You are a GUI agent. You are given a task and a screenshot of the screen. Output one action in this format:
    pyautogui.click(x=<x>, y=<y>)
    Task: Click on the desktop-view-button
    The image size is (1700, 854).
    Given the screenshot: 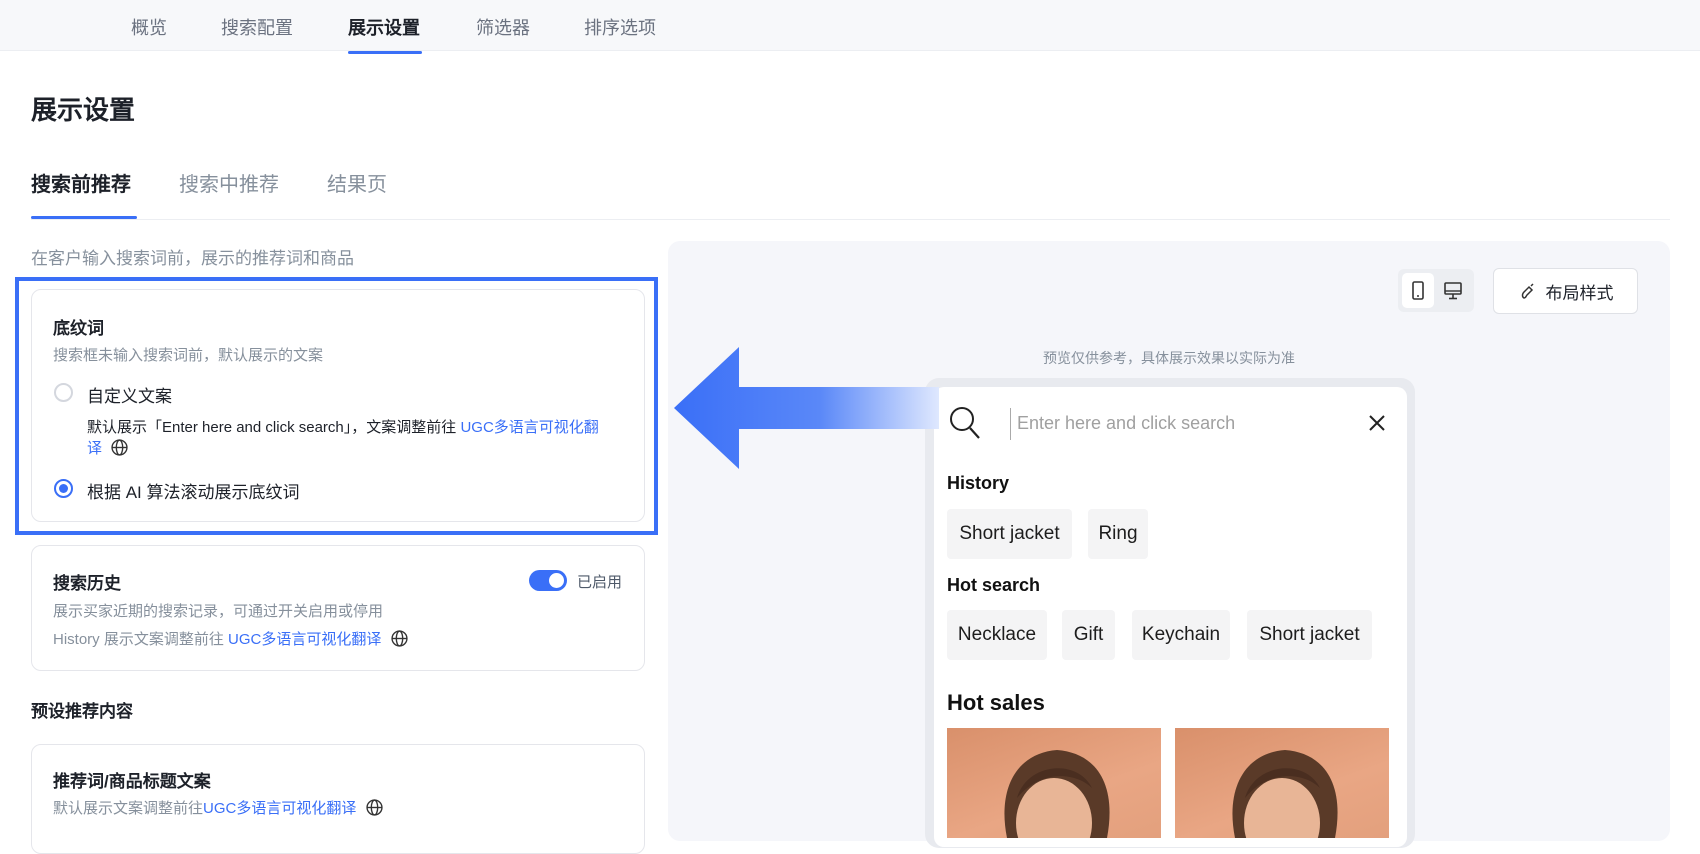 What is the action you would take?
    pyautogui.click(x=1453, y=290)
    